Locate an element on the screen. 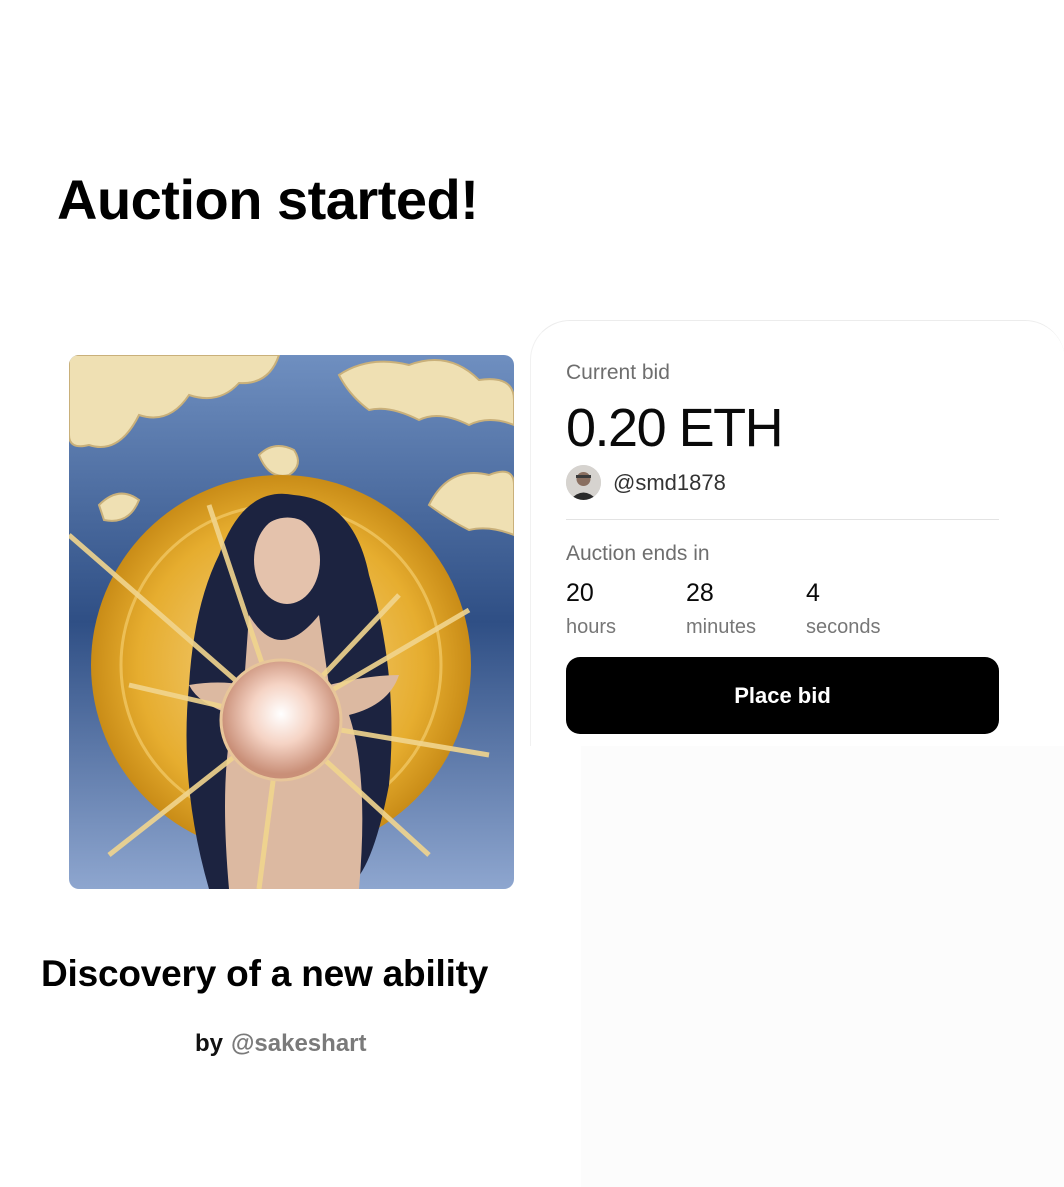 This screenshot has height=1187, width=1064. countdown-hours-value: 20 is located at coordinates (580, 593).